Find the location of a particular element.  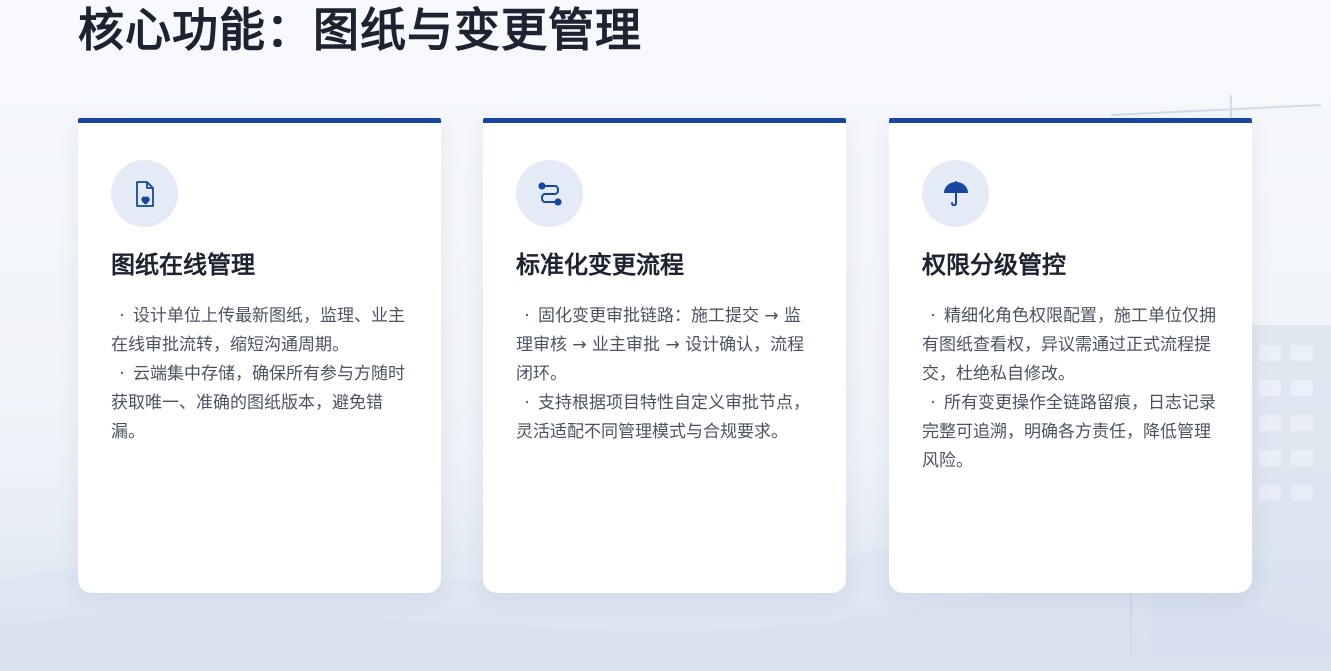

list-item: · 设计单位上传最新图纸，监理、业主在线审批流转，缩短沟通周期。 is located at coordinates (262, 331).